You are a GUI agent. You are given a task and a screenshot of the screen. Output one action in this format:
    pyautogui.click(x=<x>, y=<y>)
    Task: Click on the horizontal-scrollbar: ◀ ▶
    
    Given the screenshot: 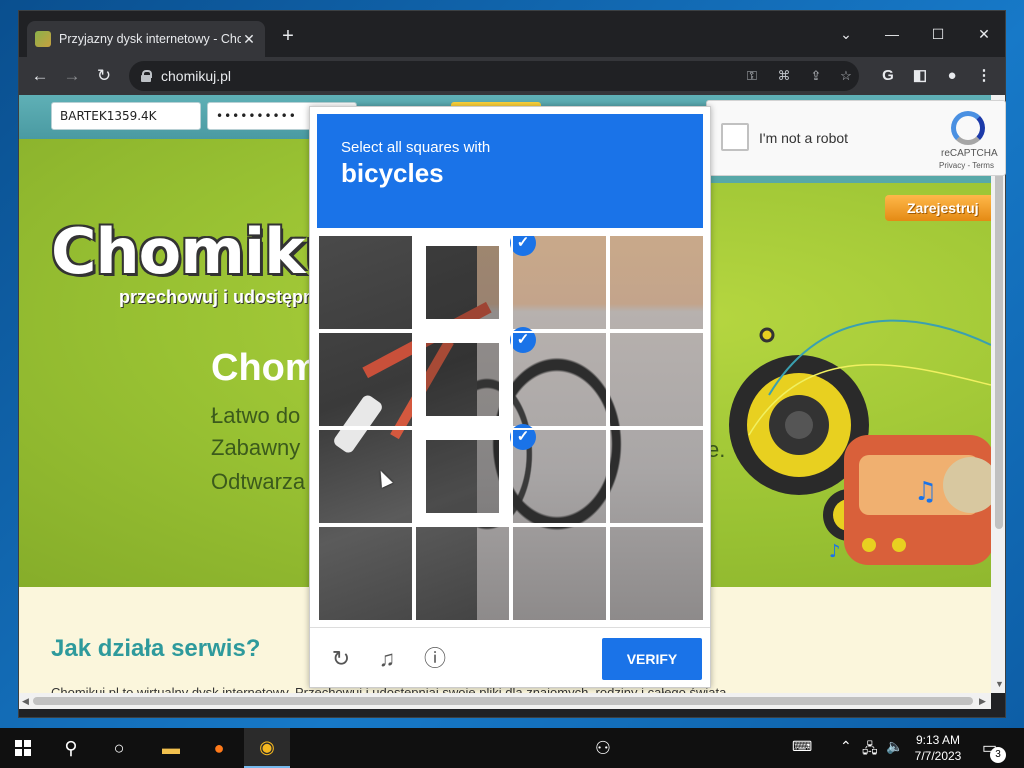 What is the action you would take?
    pyautogui.click(x=505, y=701)
    